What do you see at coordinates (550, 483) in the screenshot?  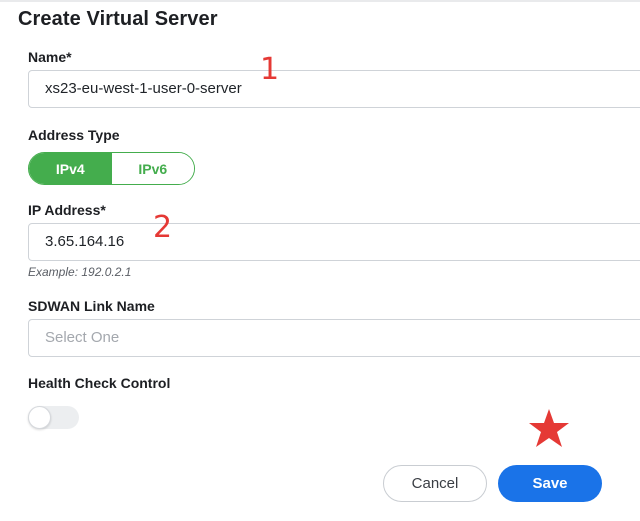 I see `save-button: Save` at bounding box center [550, 483].